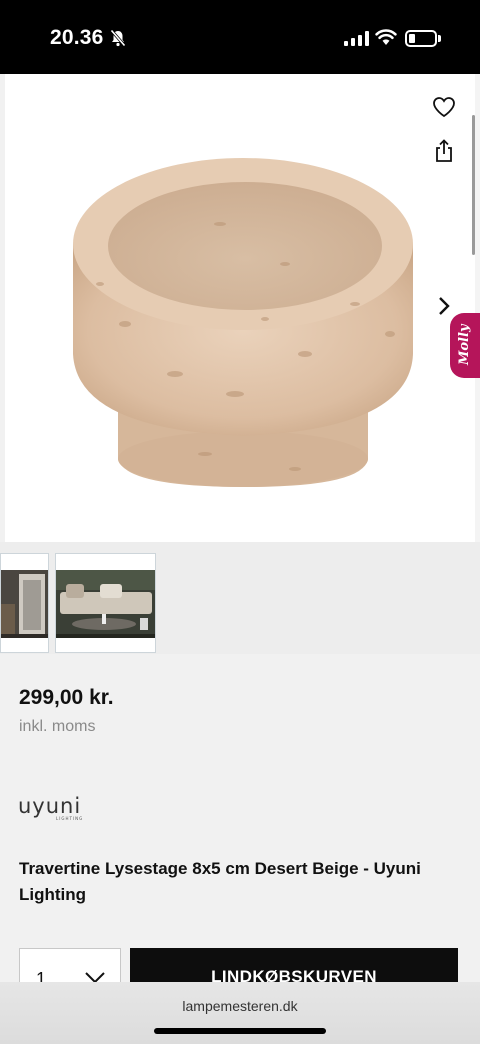  Describe the element at coordinates (240, 37) in the screenshot. I see `status-bar: 20.36` at that location.